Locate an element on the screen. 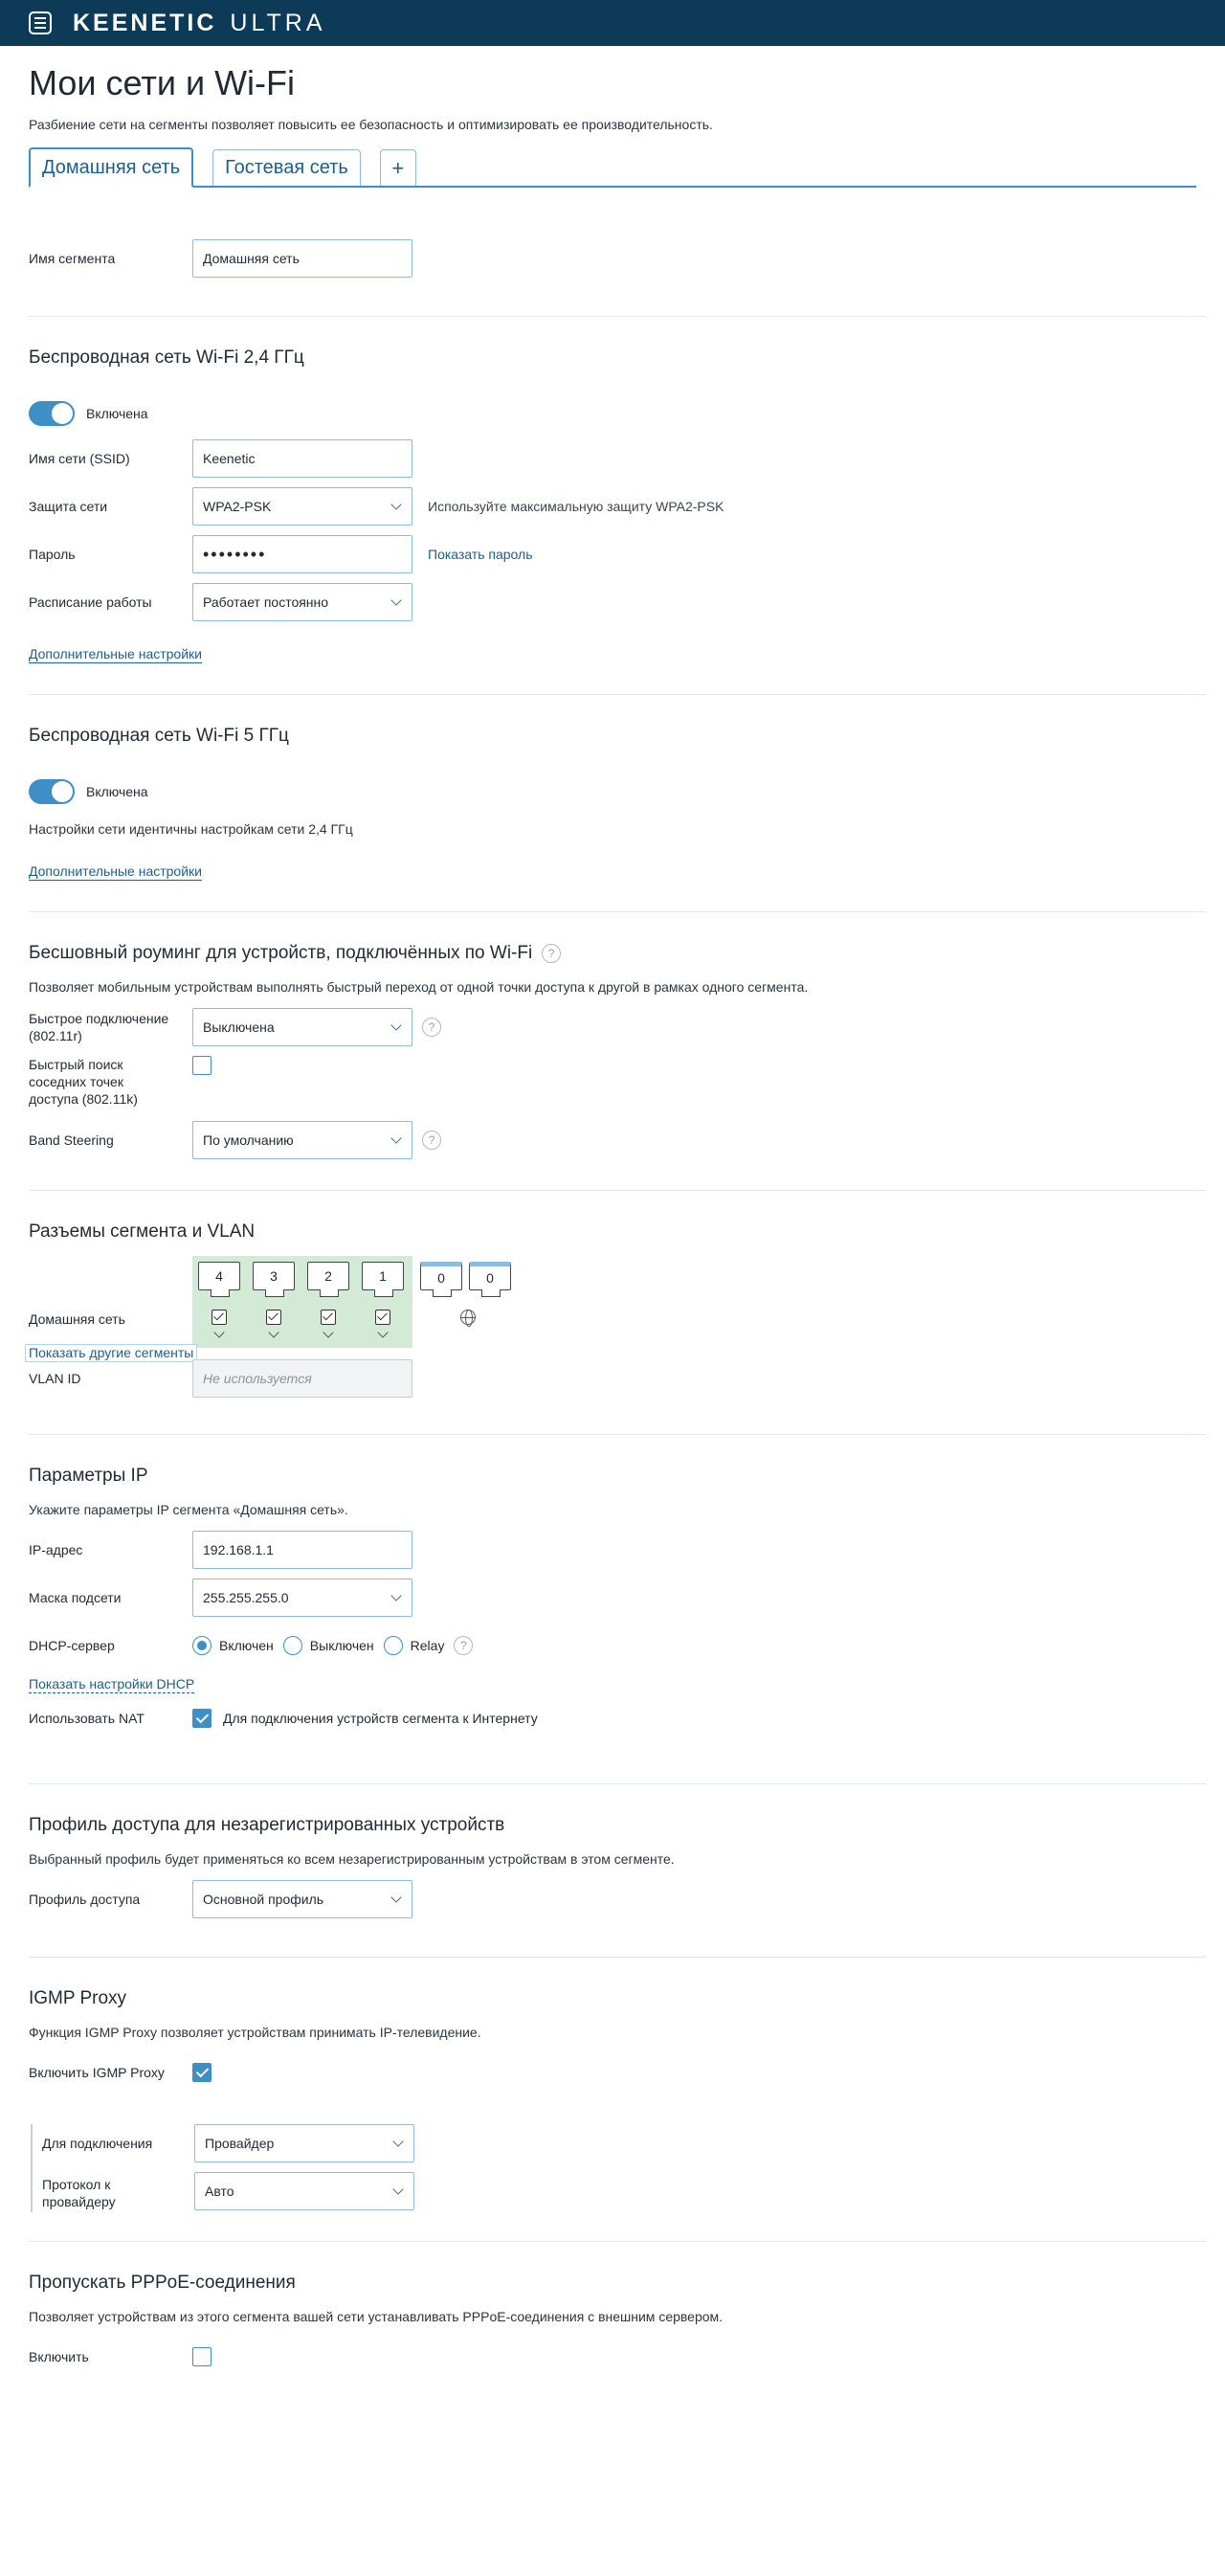 The height and width of the screenshot is (2576, 1225). lan-port-4: 4 is located at coordinates (219, 1280).